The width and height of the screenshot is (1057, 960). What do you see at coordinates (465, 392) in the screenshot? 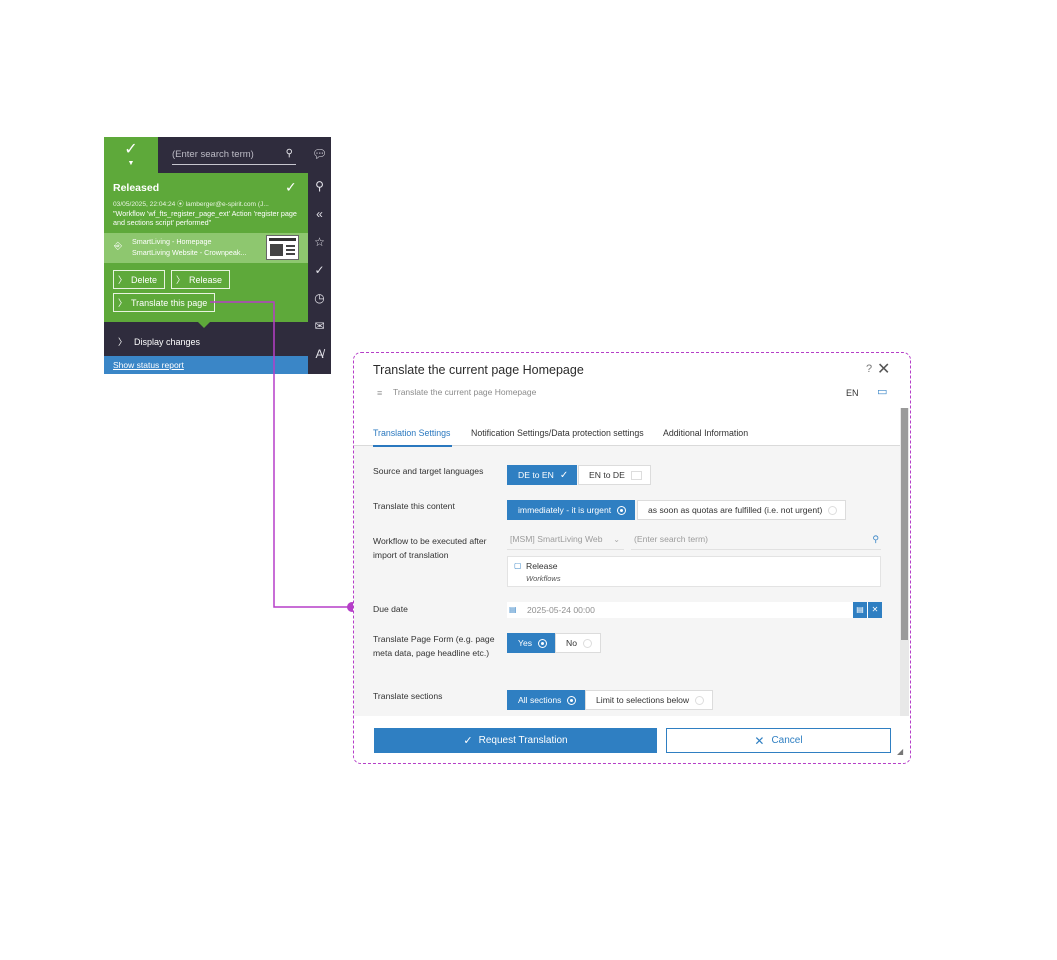
I see `dialog-subtitle: Translate the current page Homepage` at bounding box center [465, 392].